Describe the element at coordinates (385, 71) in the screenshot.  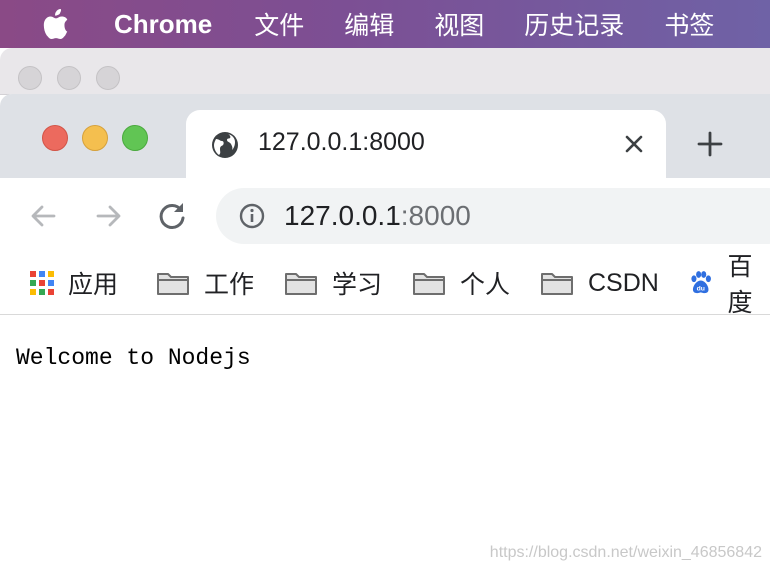
I see `background-window` at that location.